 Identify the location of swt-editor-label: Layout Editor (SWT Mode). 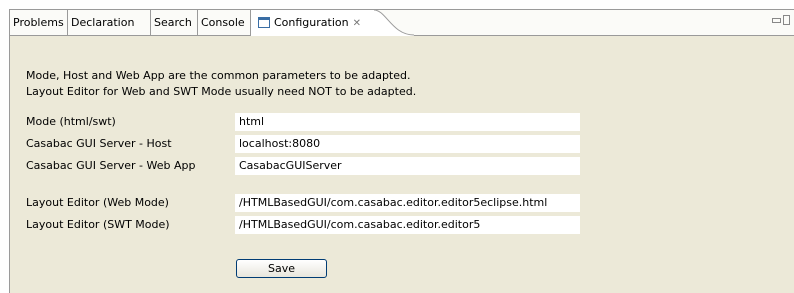
(98, 224).